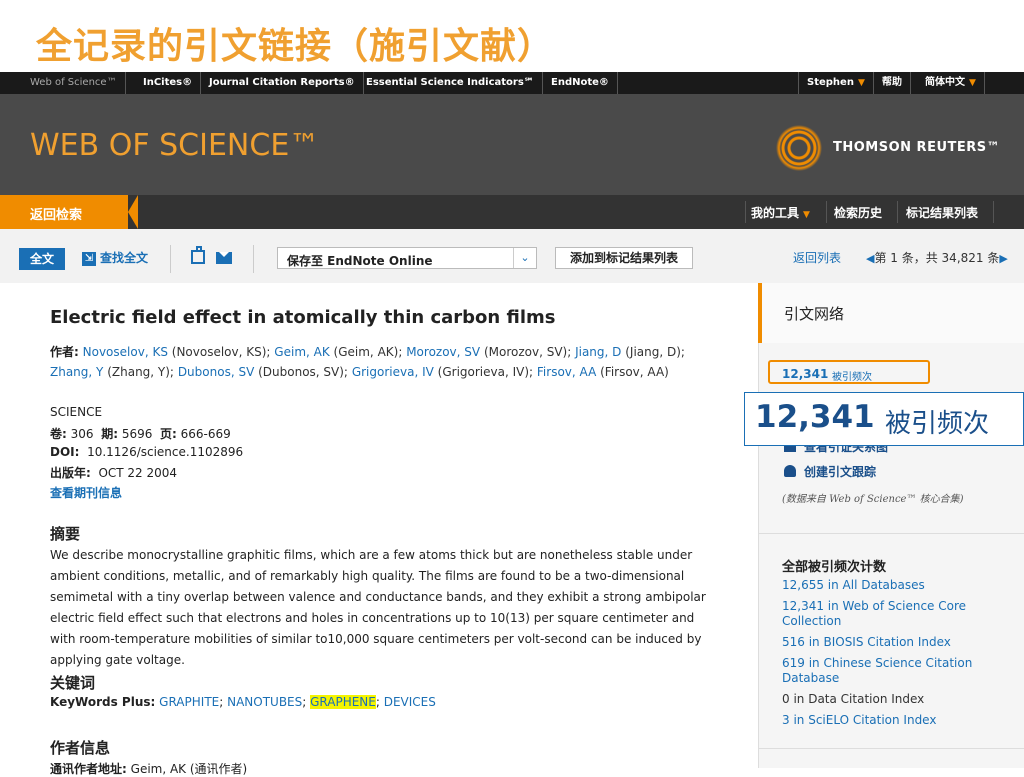  What do you see at coordinates (634, 372) in the screenshot?
I see `author-full-name: (Firsov, AA)` at bounding box center [634, 372].